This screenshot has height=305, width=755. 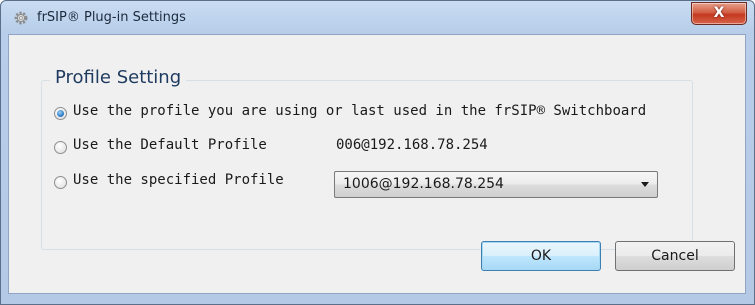 I want to click on radio-specified-profile, so click(x=60, y=182).